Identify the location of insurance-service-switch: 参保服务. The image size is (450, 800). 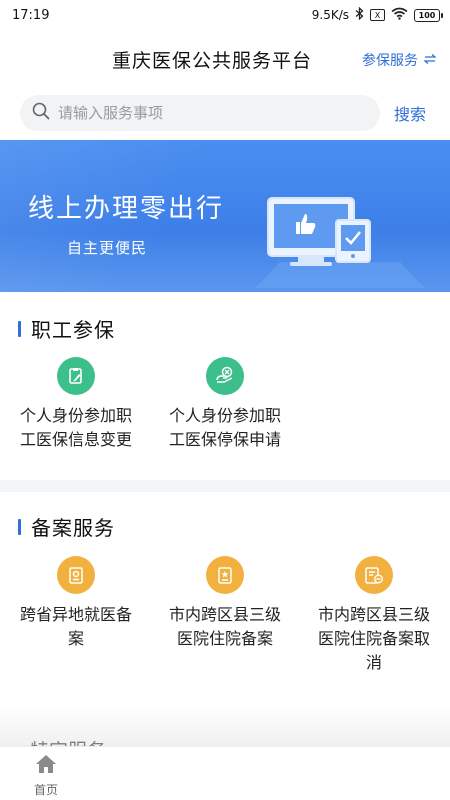
(399, 60).